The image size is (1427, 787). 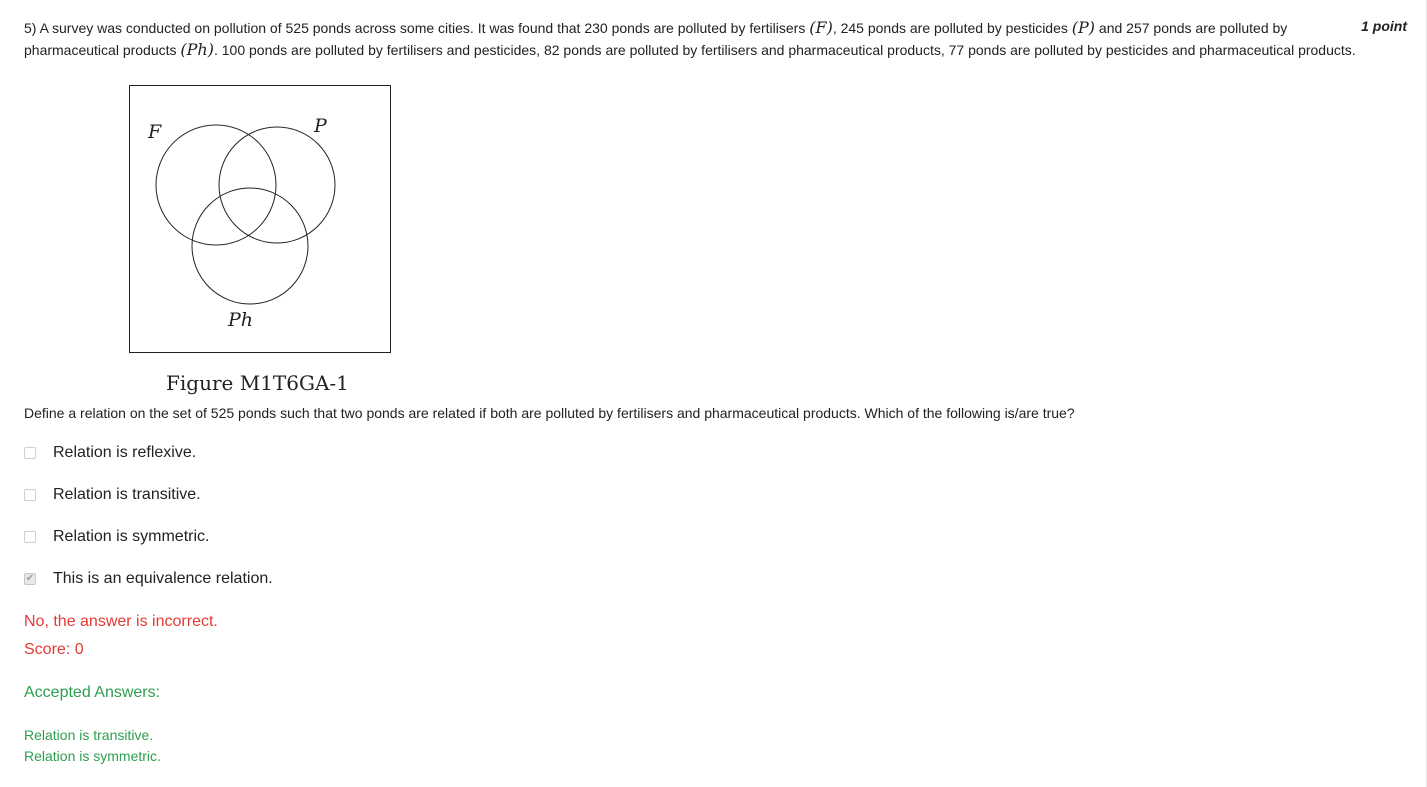 I want to click on checkbox-reflexive, so click(x=30, y=453).